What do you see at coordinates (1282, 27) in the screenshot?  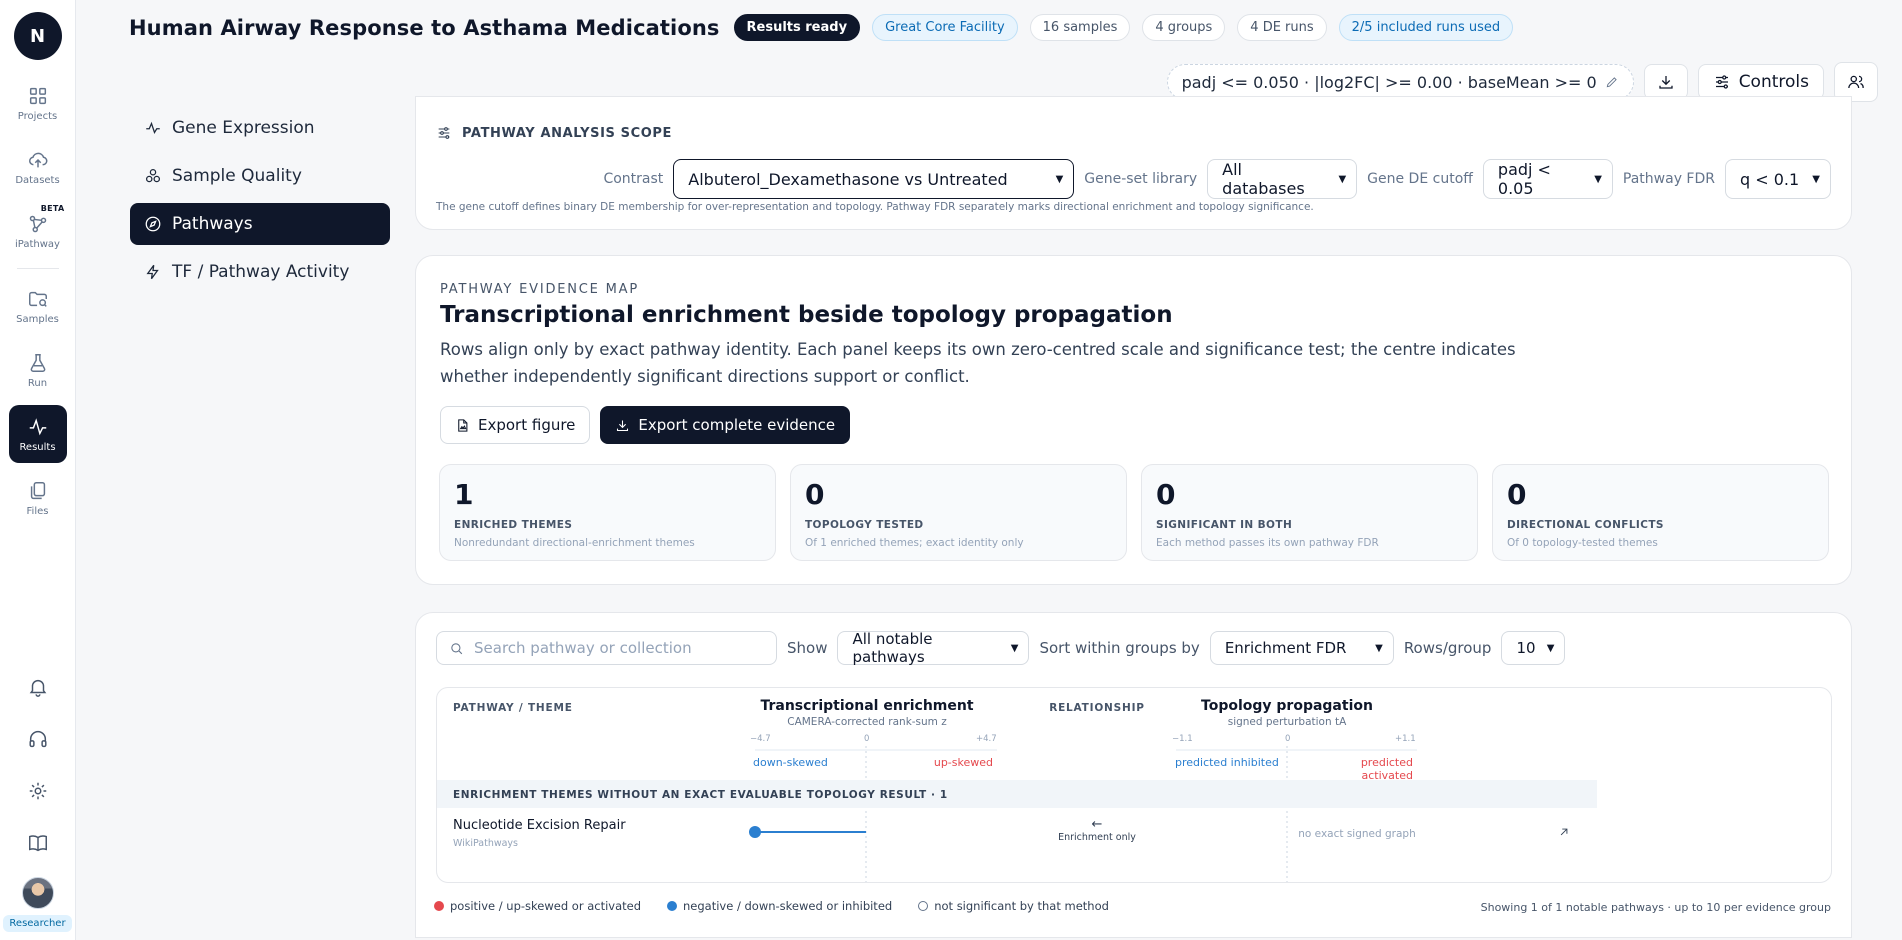 I see `de-runs-chip: 4 DE runs` at bounding box center [1282, 27].